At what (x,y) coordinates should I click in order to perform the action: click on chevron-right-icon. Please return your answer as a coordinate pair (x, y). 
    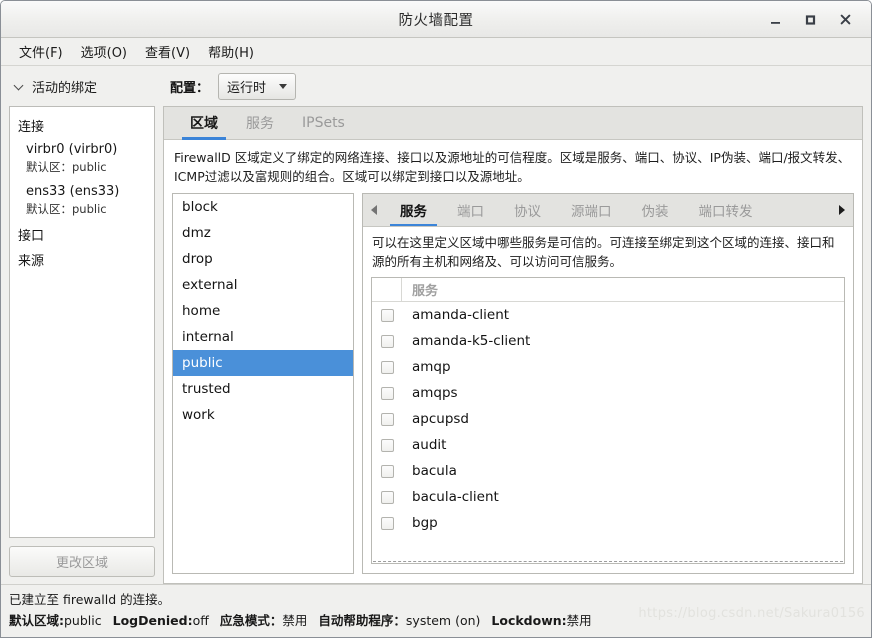
    Looking at the image, I should click on (842, 210).